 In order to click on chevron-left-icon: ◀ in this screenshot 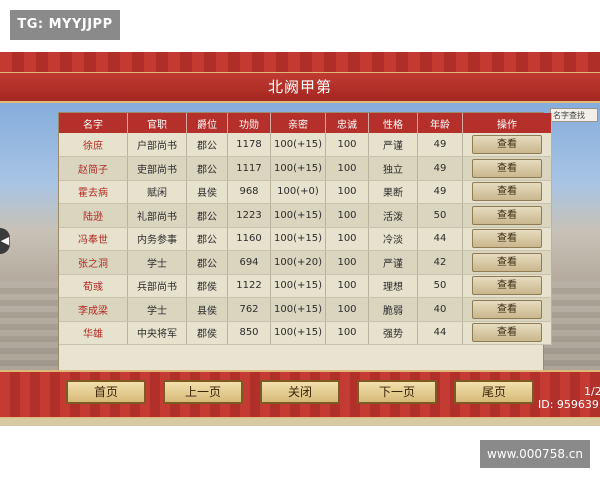, I will do `click(5, 241)`.